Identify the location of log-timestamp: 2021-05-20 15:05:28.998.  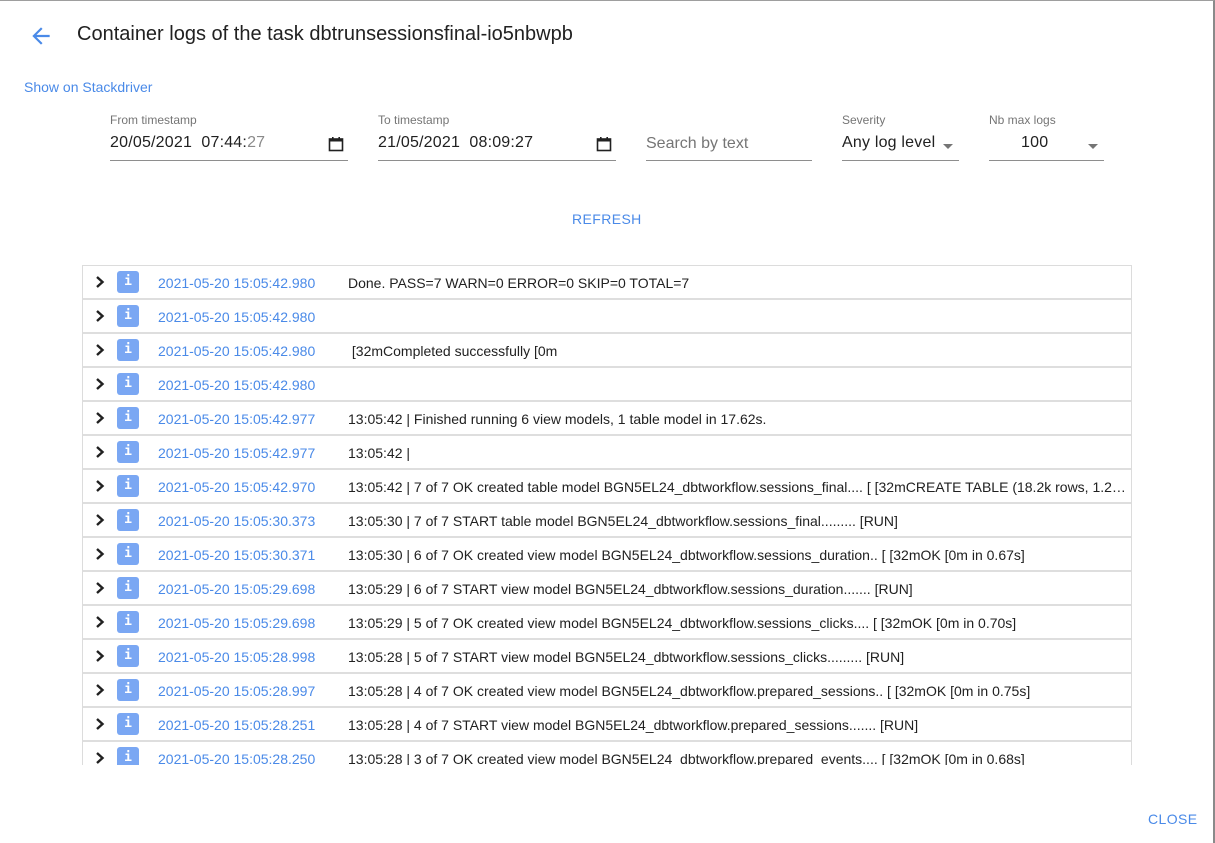
(237, 657).